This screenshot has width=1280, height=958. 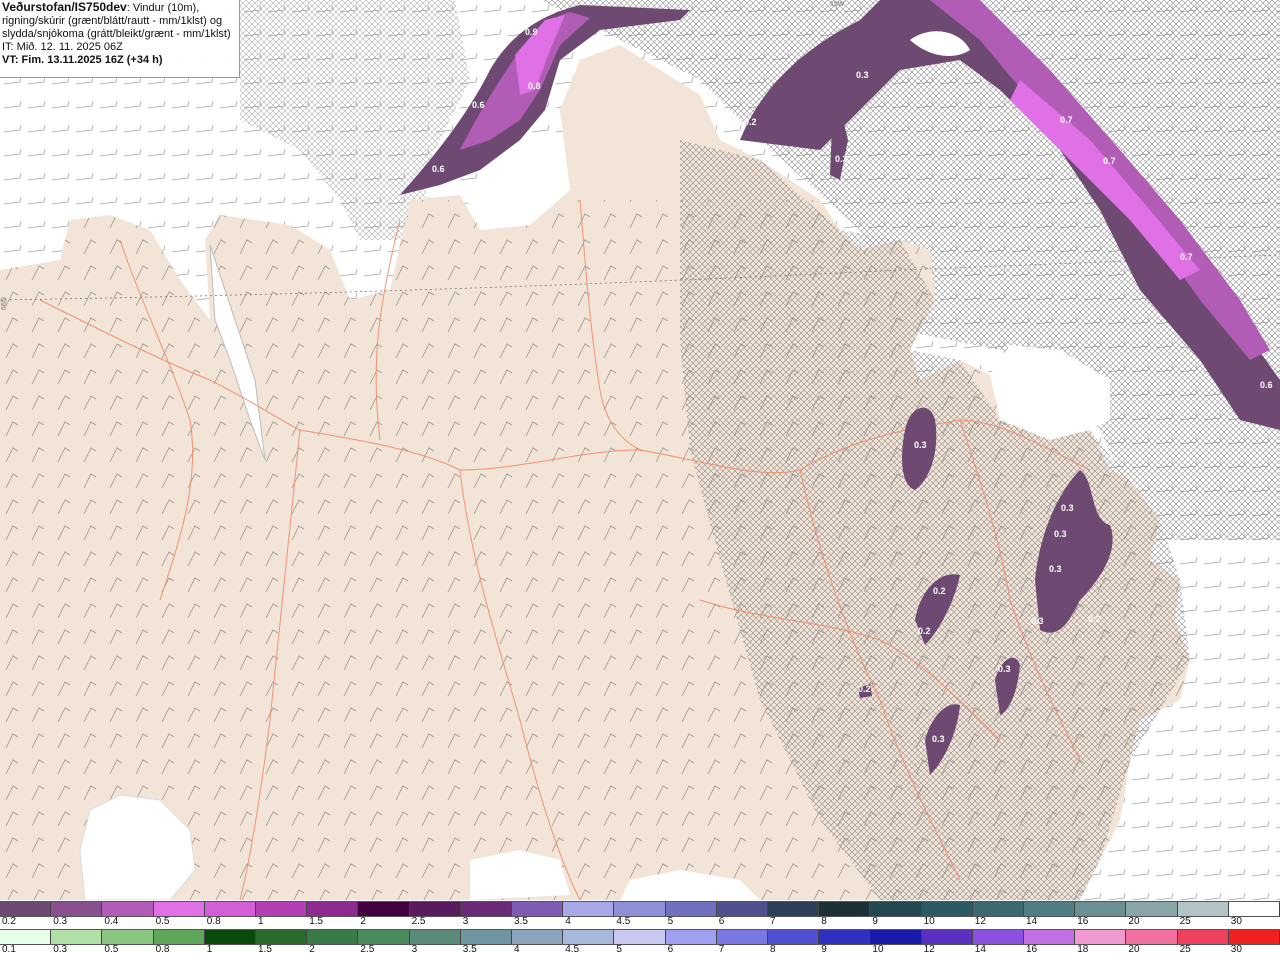 I want to click on snow-scale-label: 6, so click(x=721, y=921).